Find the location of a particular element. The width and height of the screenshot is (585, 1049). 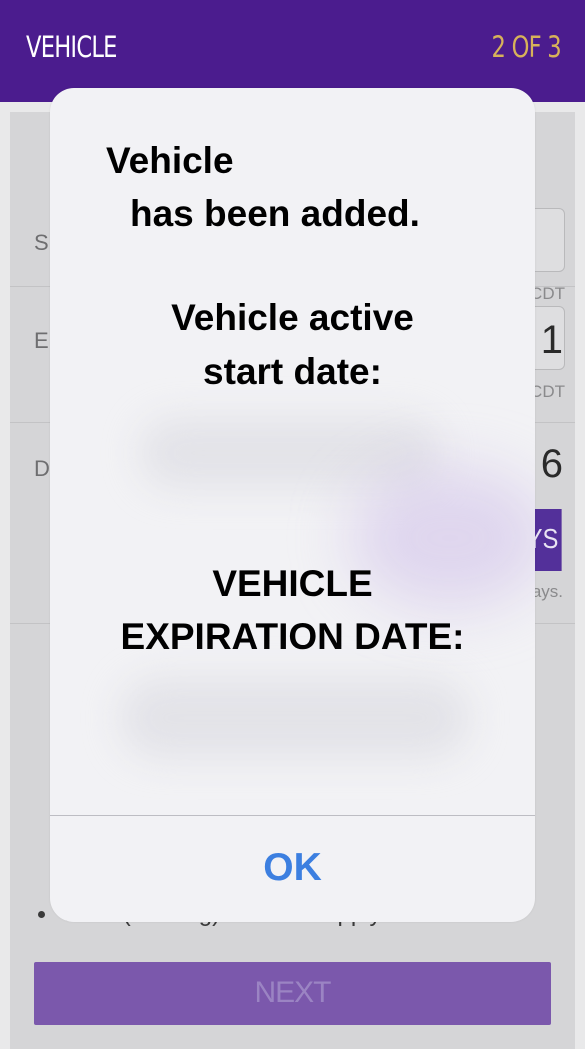

duration-value: 6 is located at coordinates (551, 464).